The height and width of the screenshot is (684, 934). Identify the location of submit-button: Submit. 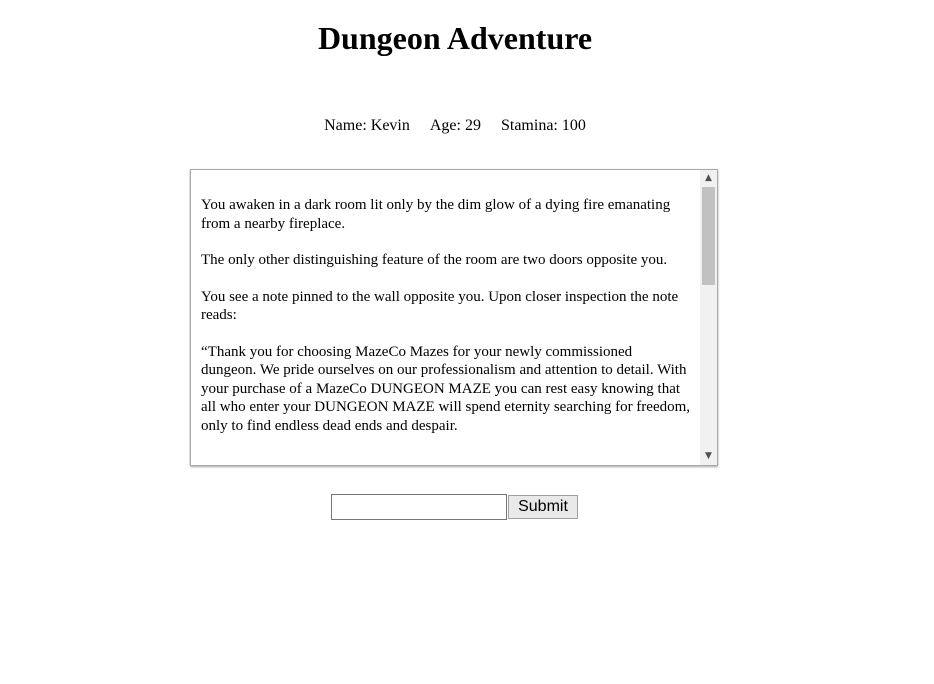
(543, 507).